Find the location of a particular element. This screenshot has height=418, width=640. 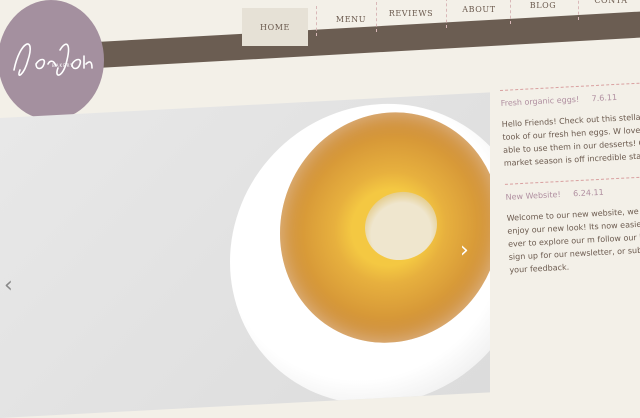

post-title: Fresh organic eggs! 7.6.11 is located at coordinates (570, 99).